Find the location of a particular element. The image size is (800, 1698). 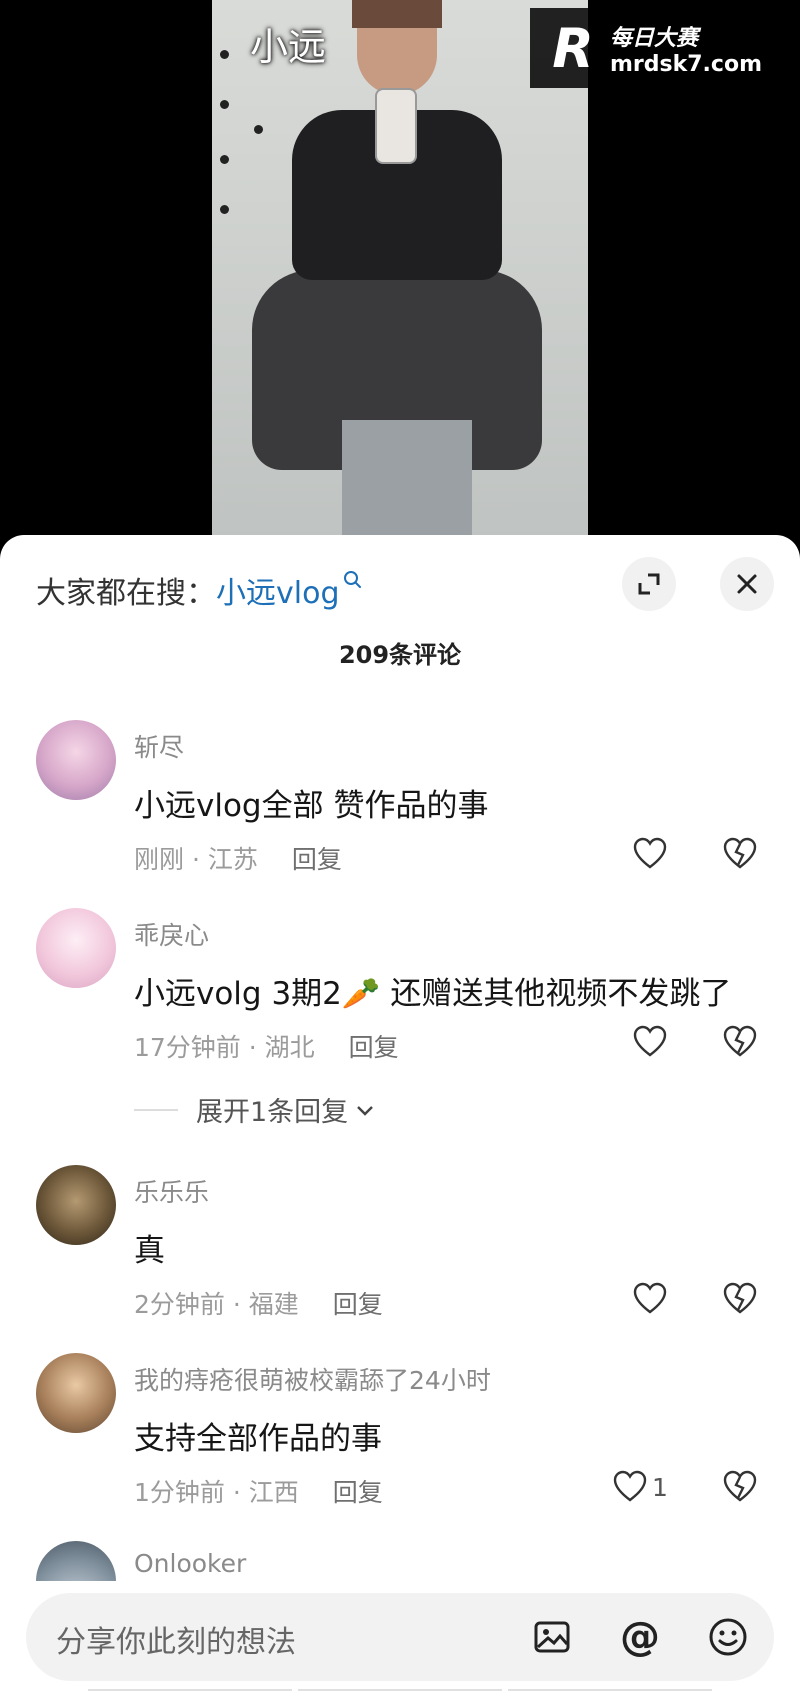

chair-base is located at coordinates (407, 480).